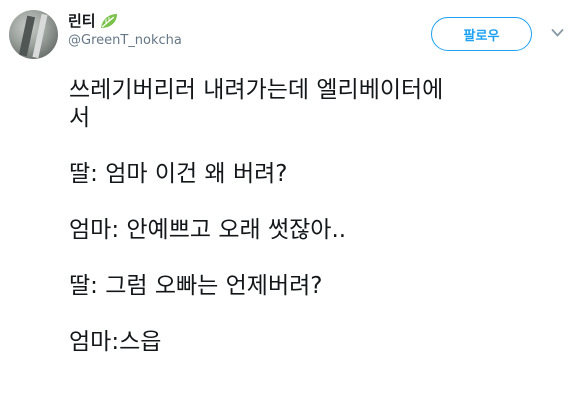 Image resolution: width=579 pixels, height=400 pixels. I want to click on avatar, so click(33, 34).